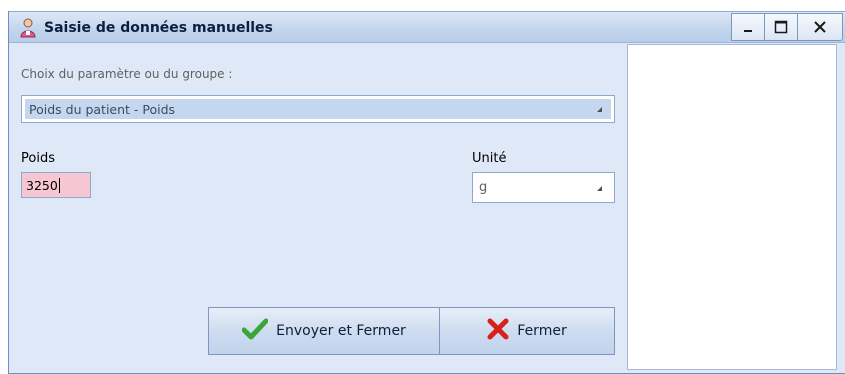 The width and height of the screenshot is (845, 374). What do you see at coordinates (483, 187) in the screenshot?
I see `unit-select-value: g` at bounding box center [483, 187].